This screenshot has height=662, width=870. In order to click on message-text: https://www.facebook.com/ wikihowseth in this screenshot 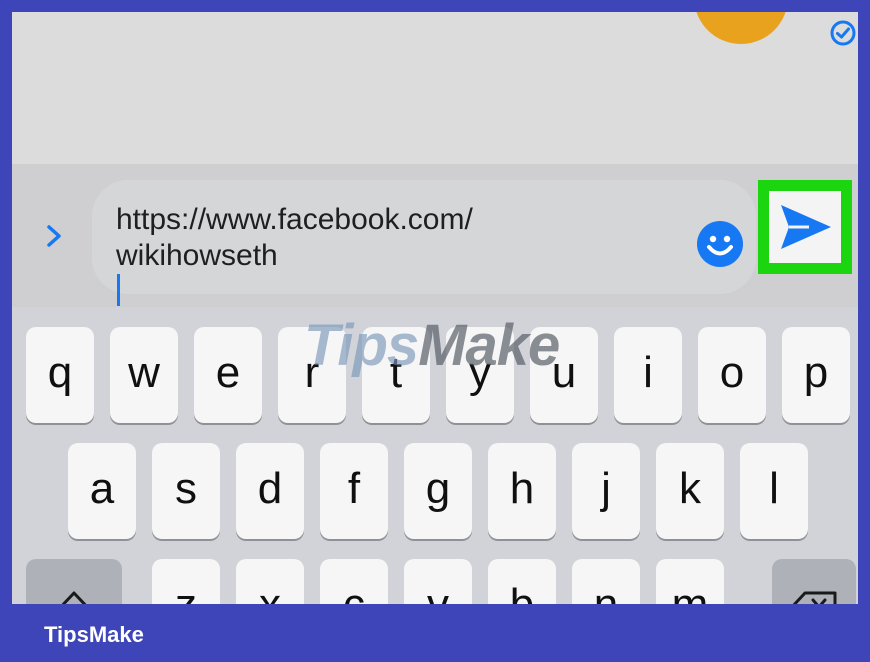, I will do `click(396, 254)`.